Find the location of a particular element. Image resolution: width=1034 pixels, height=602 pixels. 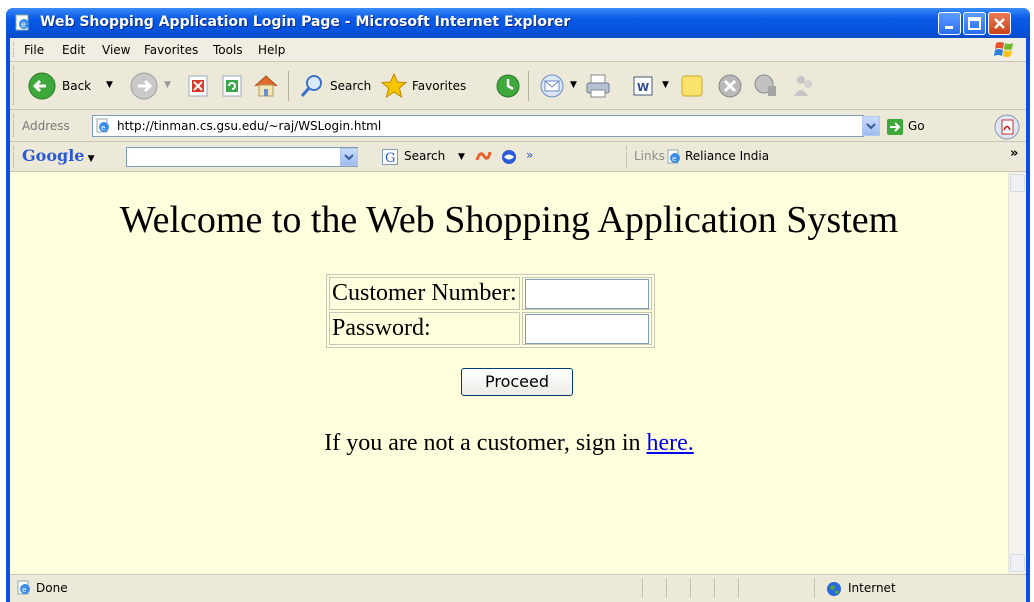

proceed-button: Proceed is located at coordinates (517, 382).